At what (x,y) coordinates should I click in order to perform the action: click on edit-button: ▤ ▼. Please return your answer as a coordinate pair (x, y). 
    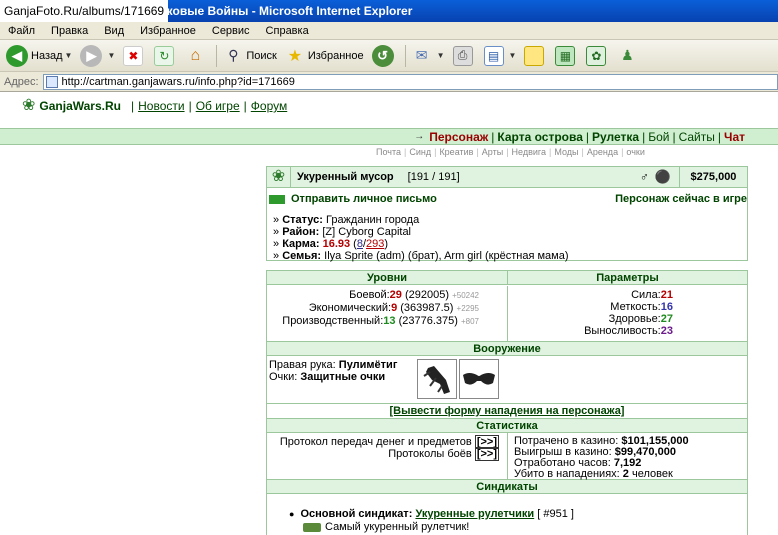
    Looking at the image, I should click on (500, 55).